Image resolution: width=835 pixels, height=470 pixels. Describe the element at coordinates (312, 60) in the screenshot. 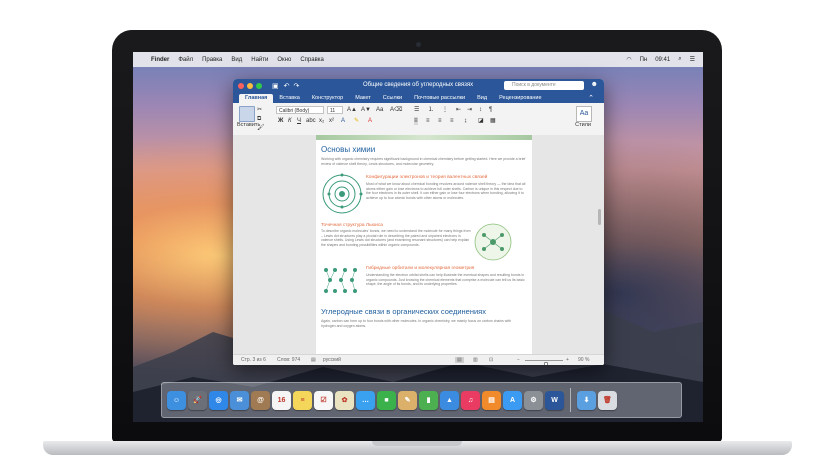

I see `menu-help: Справка` at that location.